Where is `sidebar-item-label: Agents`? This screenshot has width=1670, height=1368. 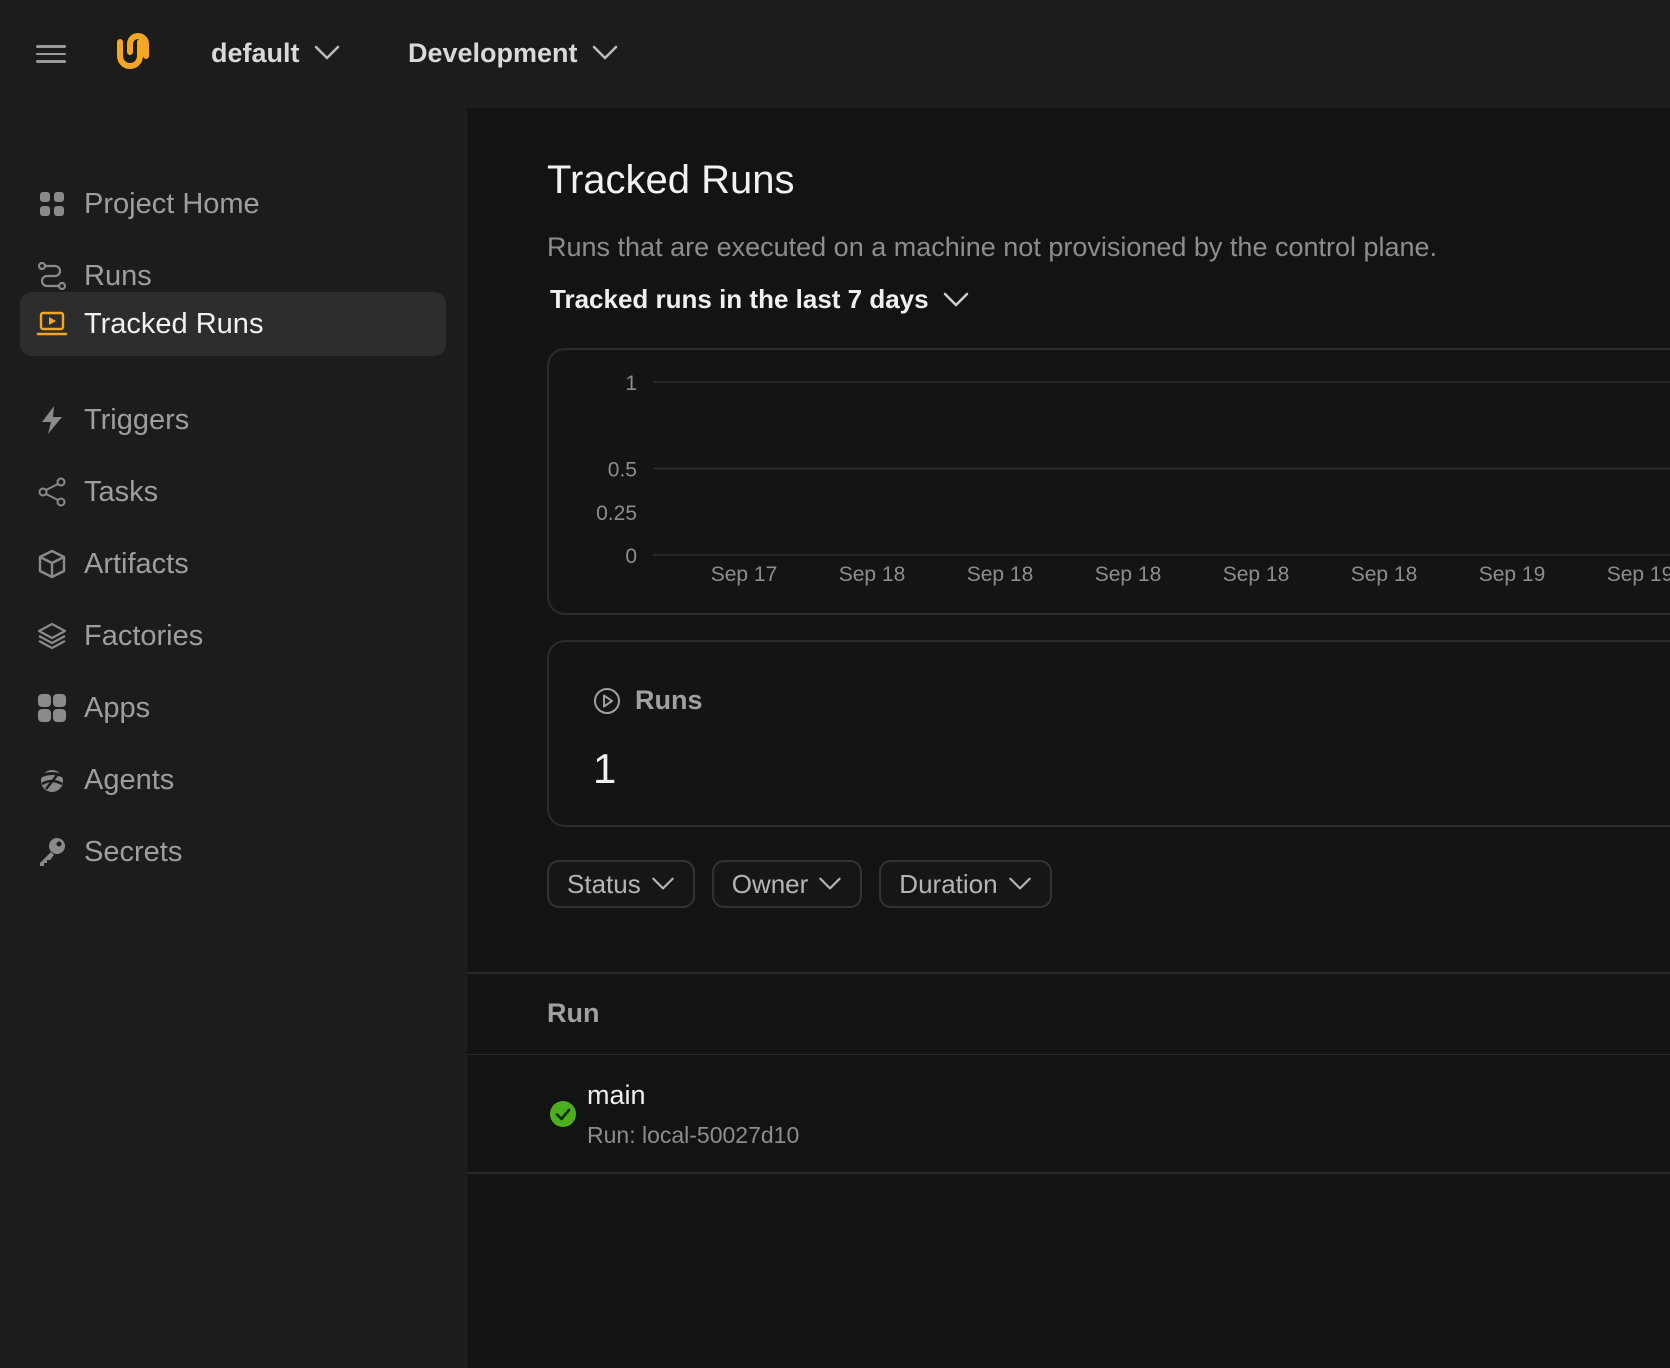 sidebar-item-label: Agents is located at coordinates (129, 779).